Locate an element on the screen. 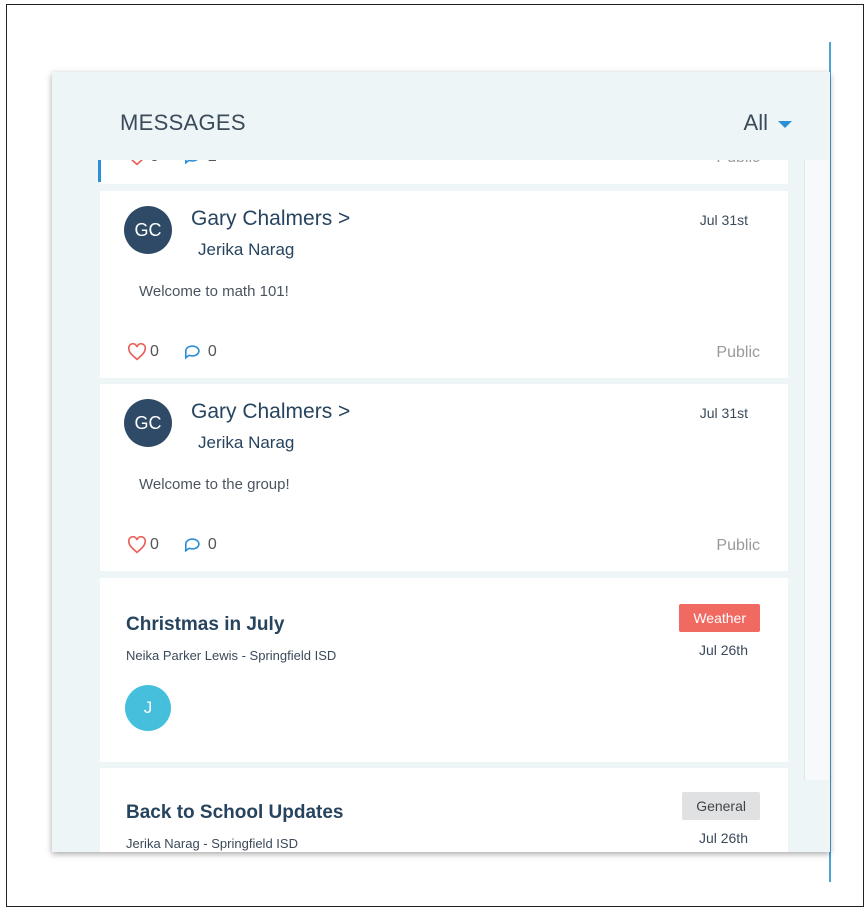 The height and width of the screenshot is (913, 867). announcement-title: Christmas in July is located at coordinates (205, 625).